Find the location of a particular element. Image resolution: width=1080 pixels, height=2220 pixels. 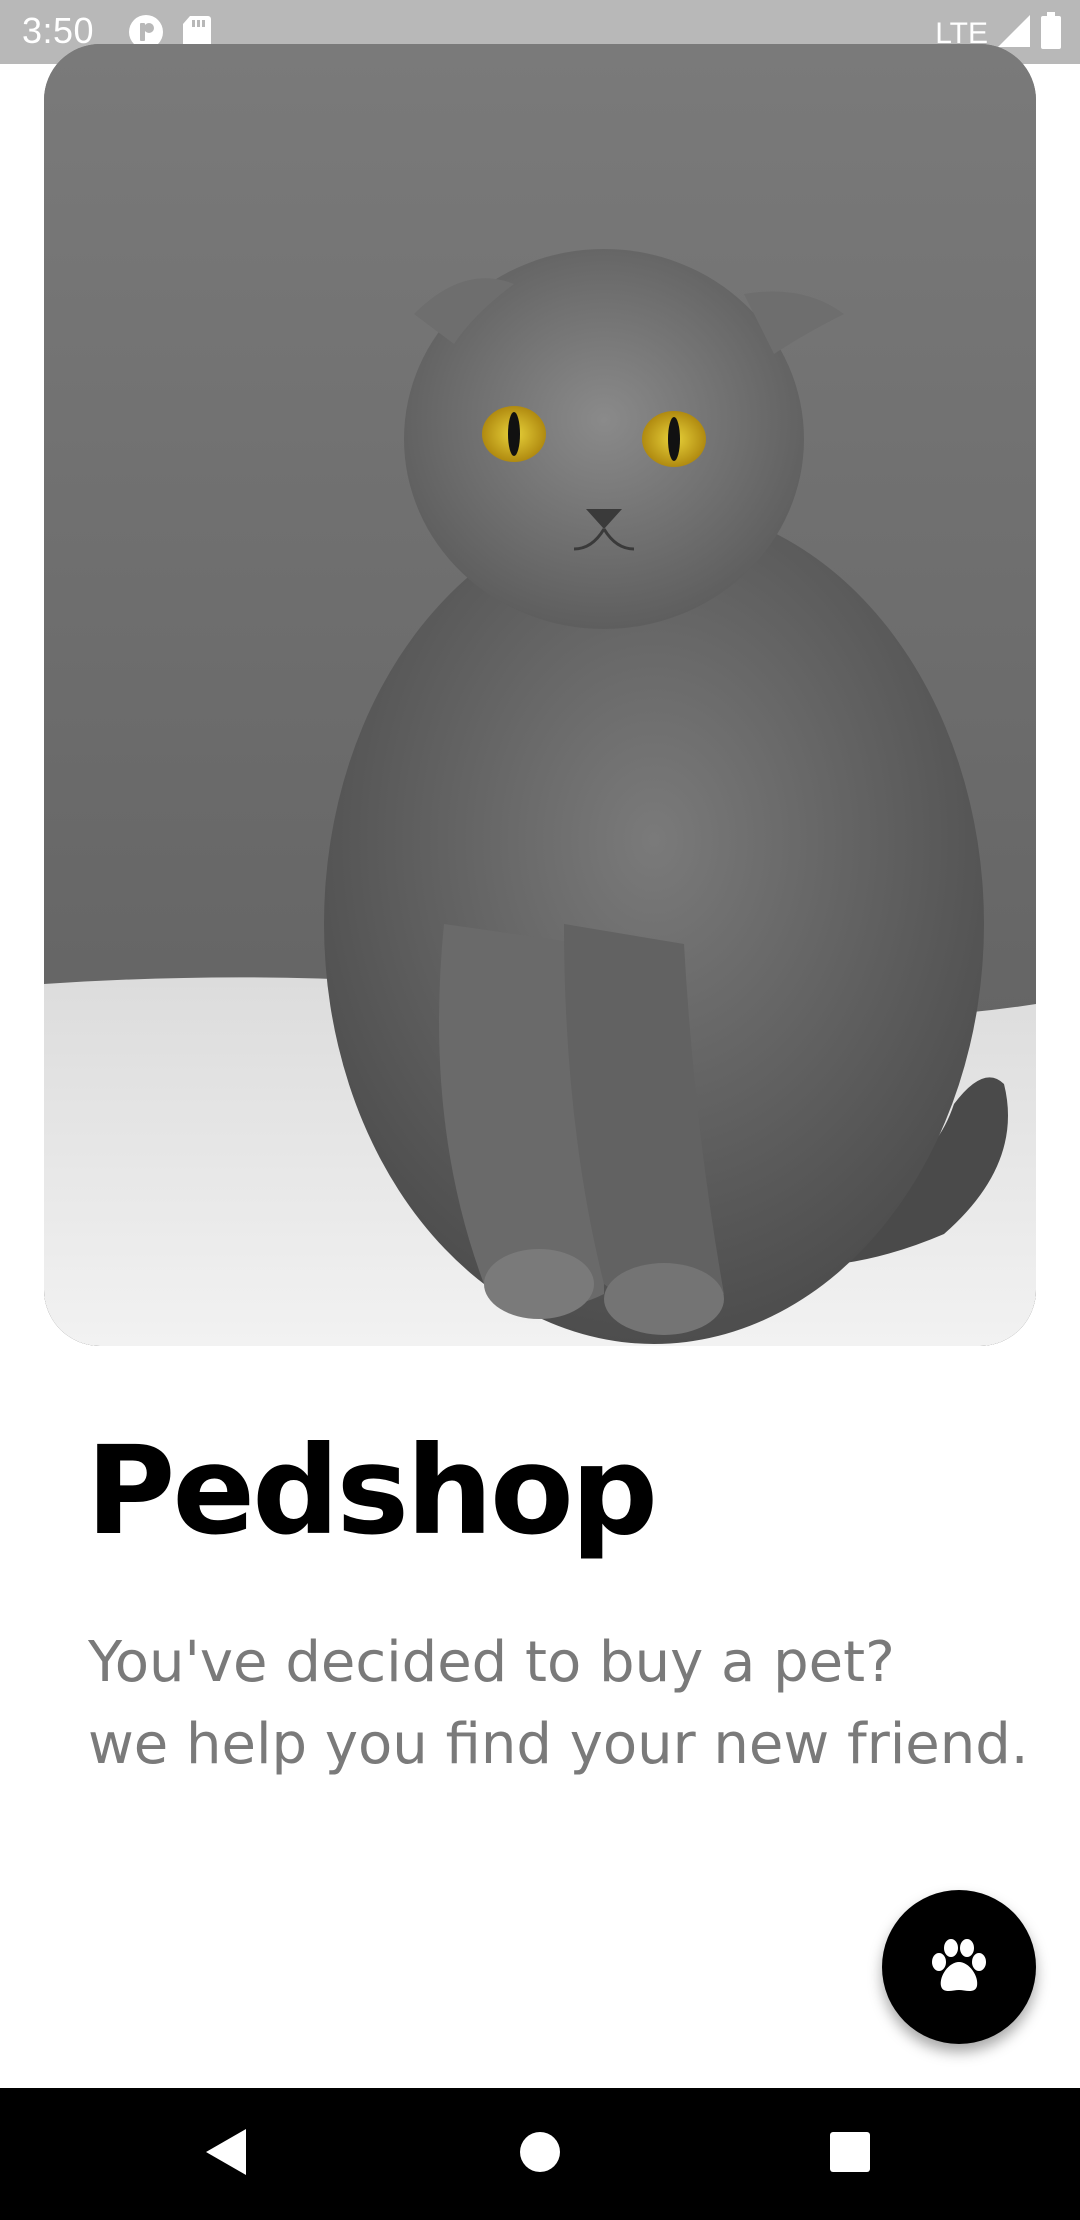

recents-button is located at coordinates (850, 2154).